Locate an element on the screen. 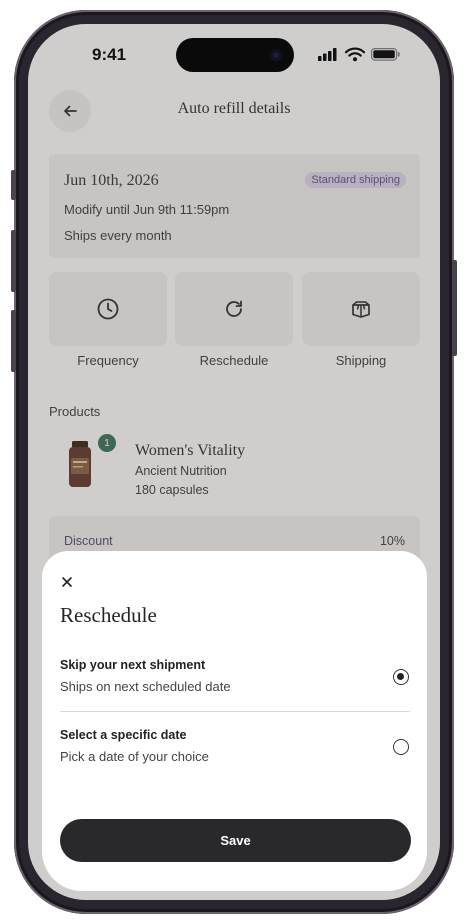  radio-unselected is located at coordinates (401, 747).